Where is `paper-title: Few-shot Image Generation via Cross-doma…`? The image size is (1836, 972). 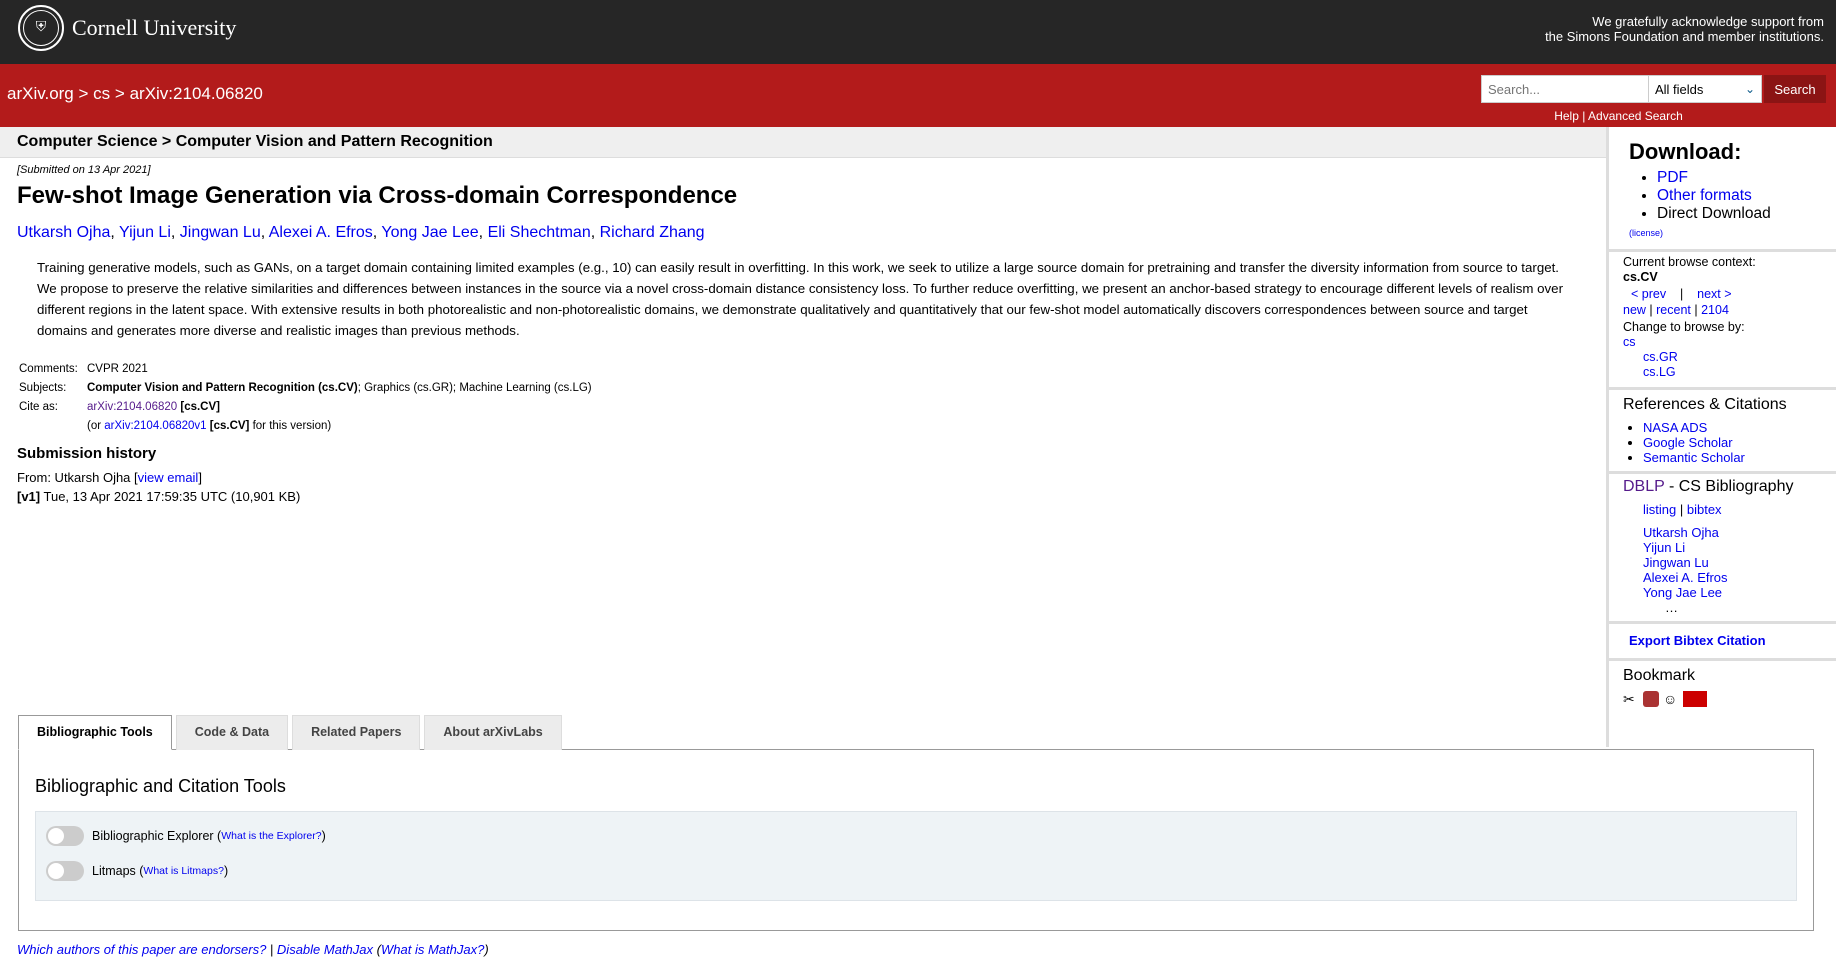
paper-title: Few-shot Image Generation via Cross-doma… is located at coordinates (377, 195).